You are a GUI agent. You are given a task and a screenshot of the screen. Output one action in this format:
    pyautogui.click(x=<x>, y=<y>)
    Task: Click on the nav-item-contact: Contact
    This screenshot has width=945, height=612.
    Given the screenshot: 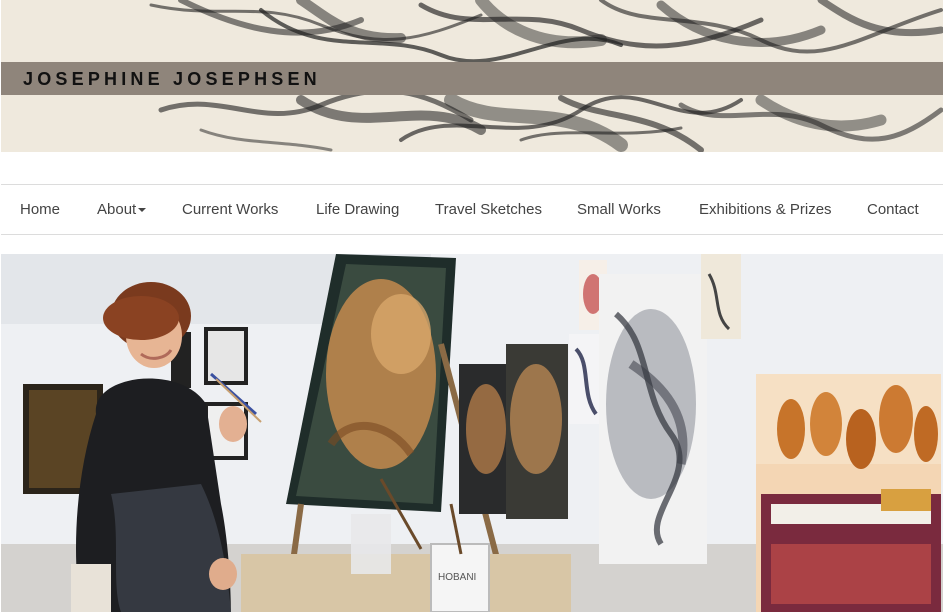 What is the action you would take?
    pyautogui.click(x=893, y=209)
    